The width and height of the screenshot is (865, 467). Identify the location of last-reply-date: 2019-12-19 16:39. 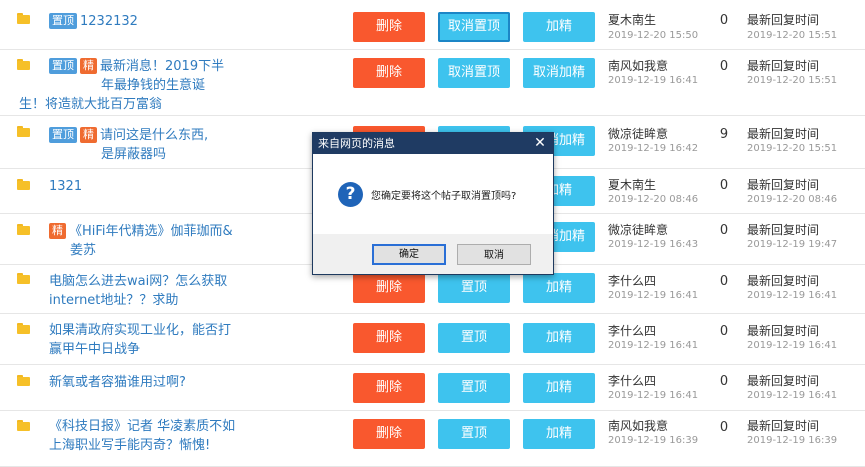
(792, 440).